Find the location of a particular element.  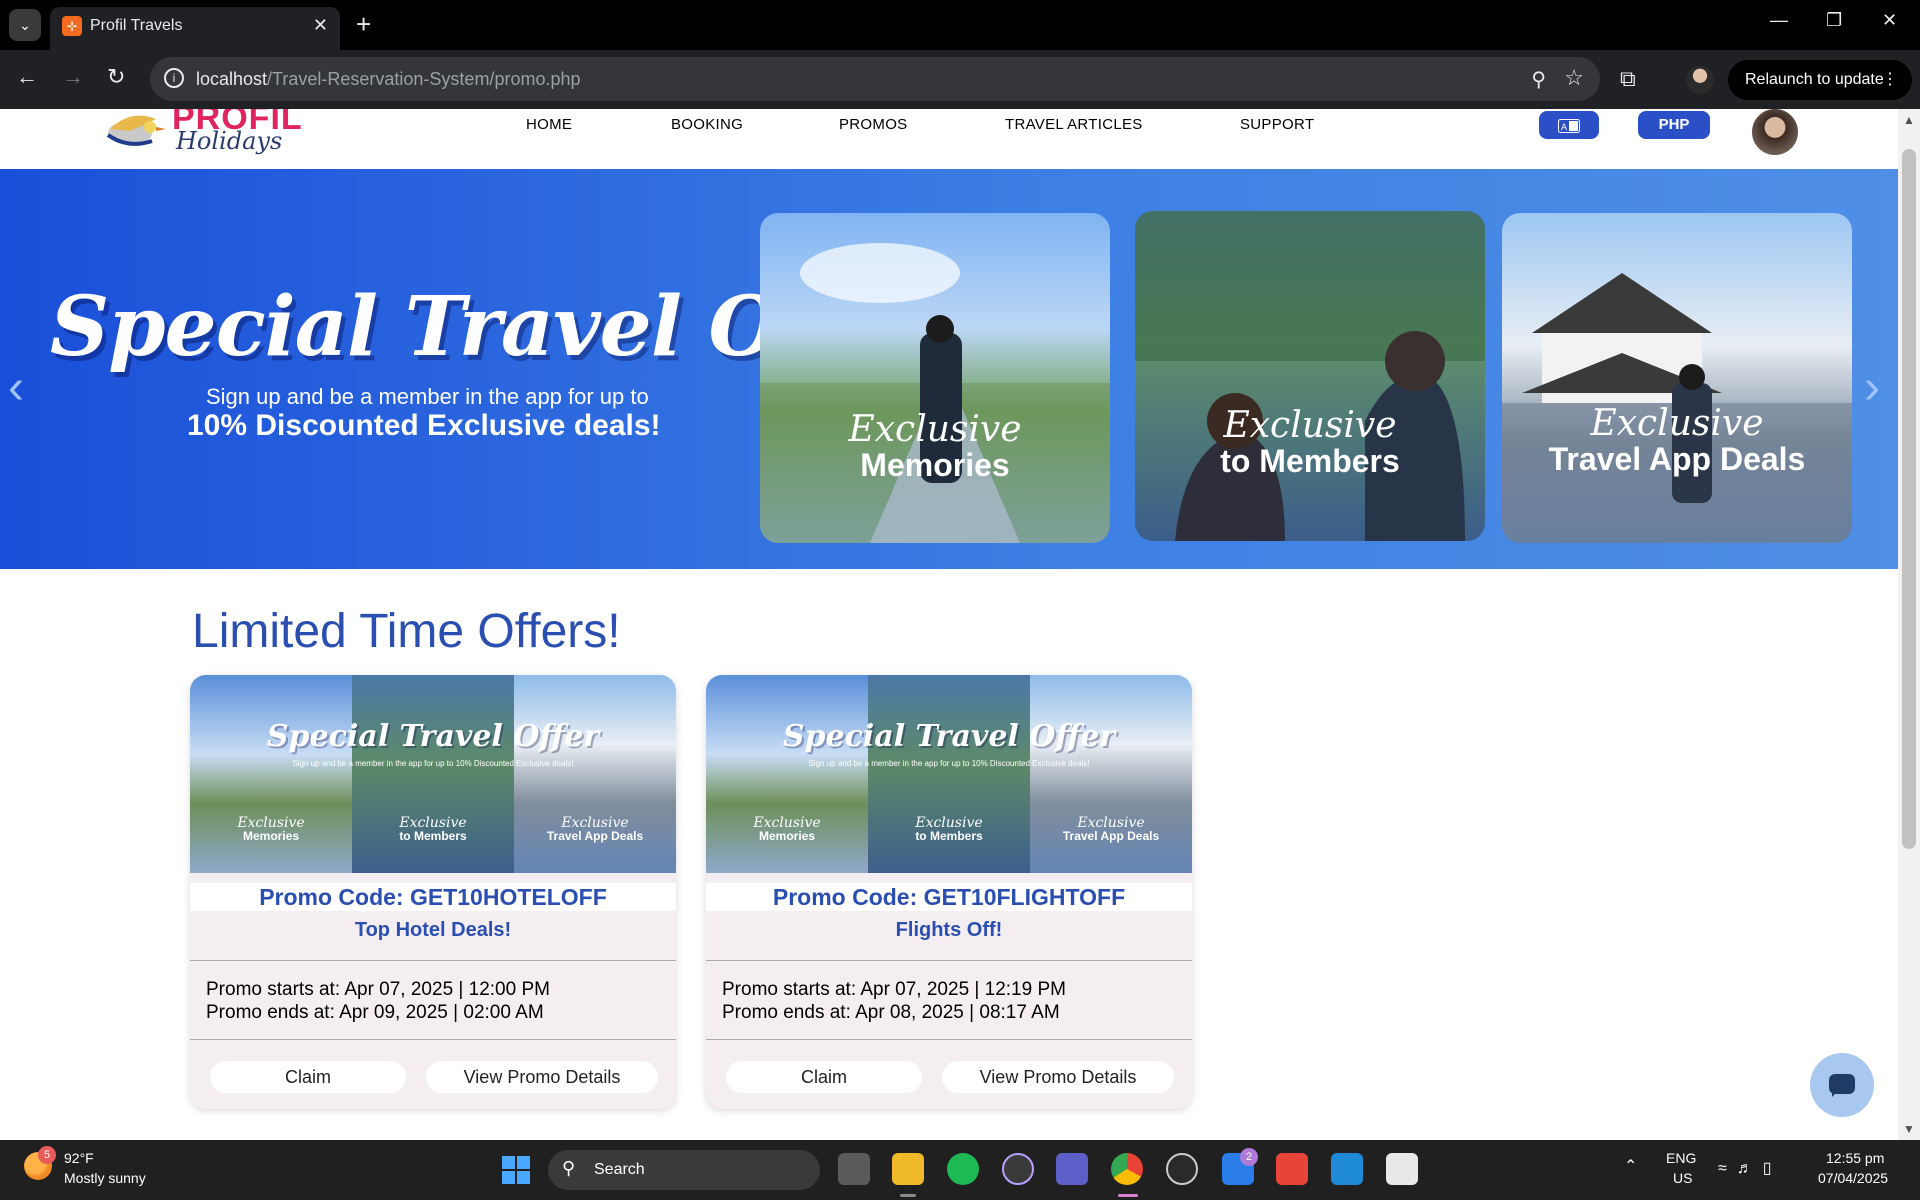

nav-promos: PROMOS is located at coordinates (873, 124).